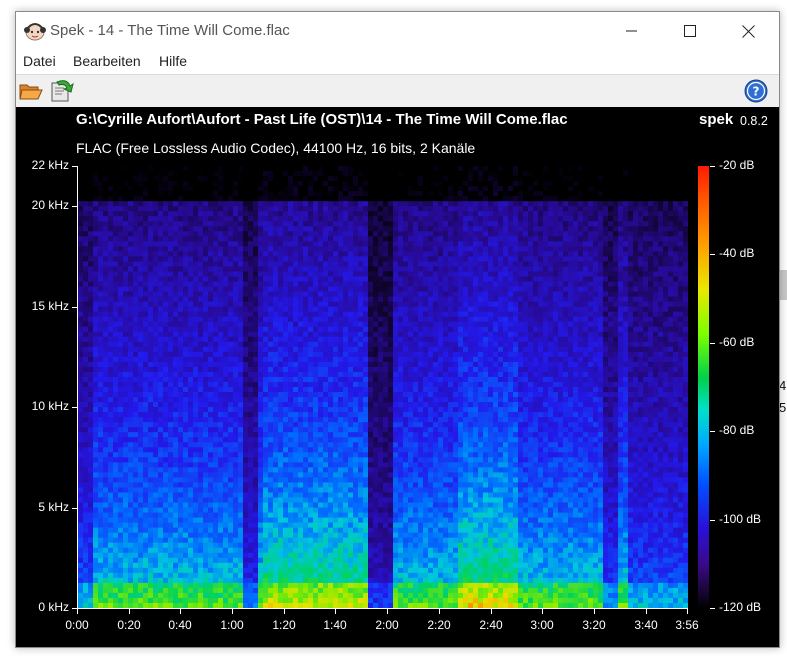  What do you see at coordinates (594, 625) in the screenshot?
I see `time-tick-label: 3:20` at bounding box center [594, 625].